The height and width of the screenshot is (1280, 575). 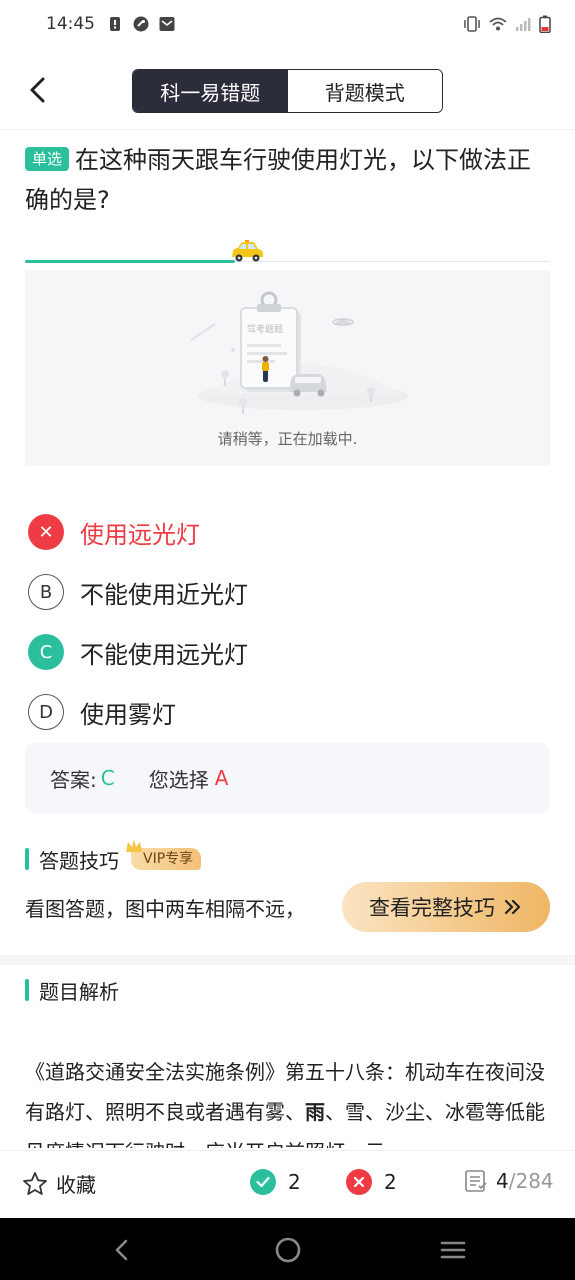 I want to click on status-bar: 14:45, so click(x=287, y=24).